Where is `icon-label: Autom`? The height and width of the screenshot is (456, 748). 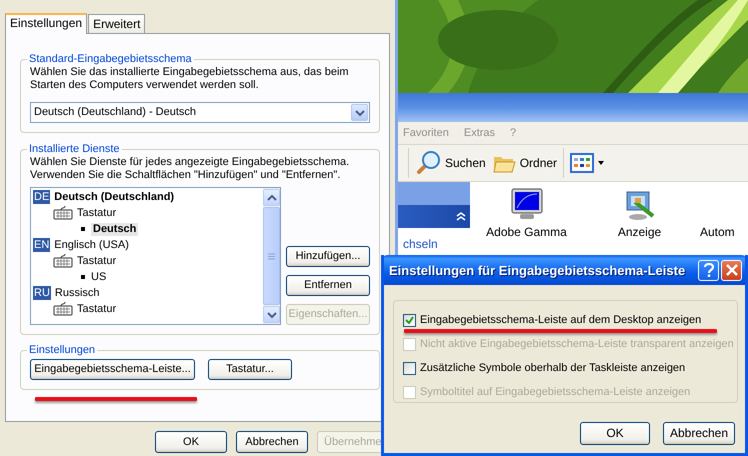 icon-label: Autom is located at coordinates (717, 232).